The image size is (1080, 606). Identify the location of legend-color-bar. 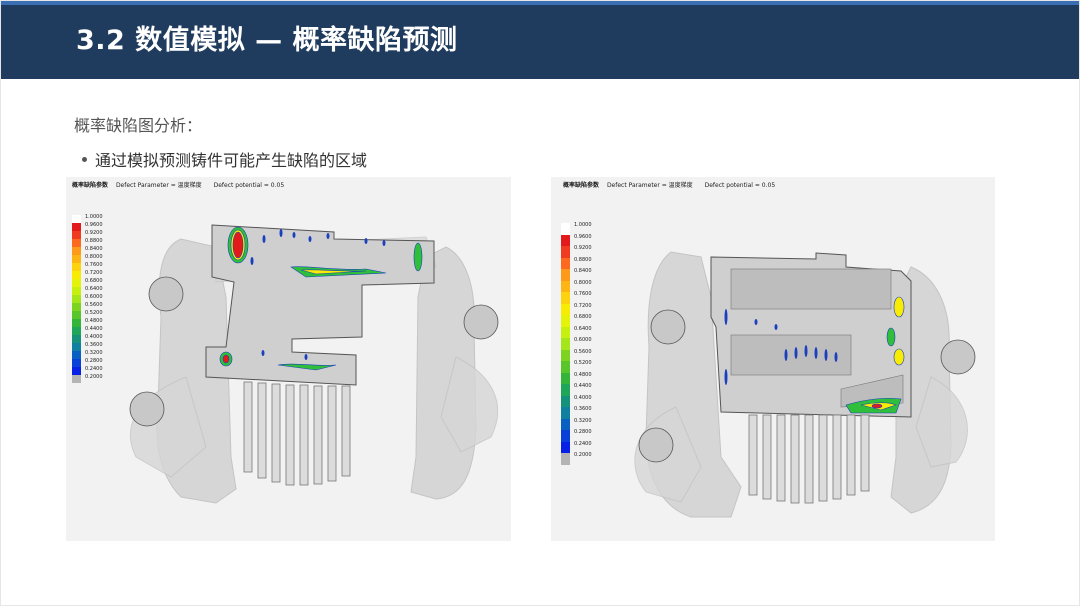
(565, 344).